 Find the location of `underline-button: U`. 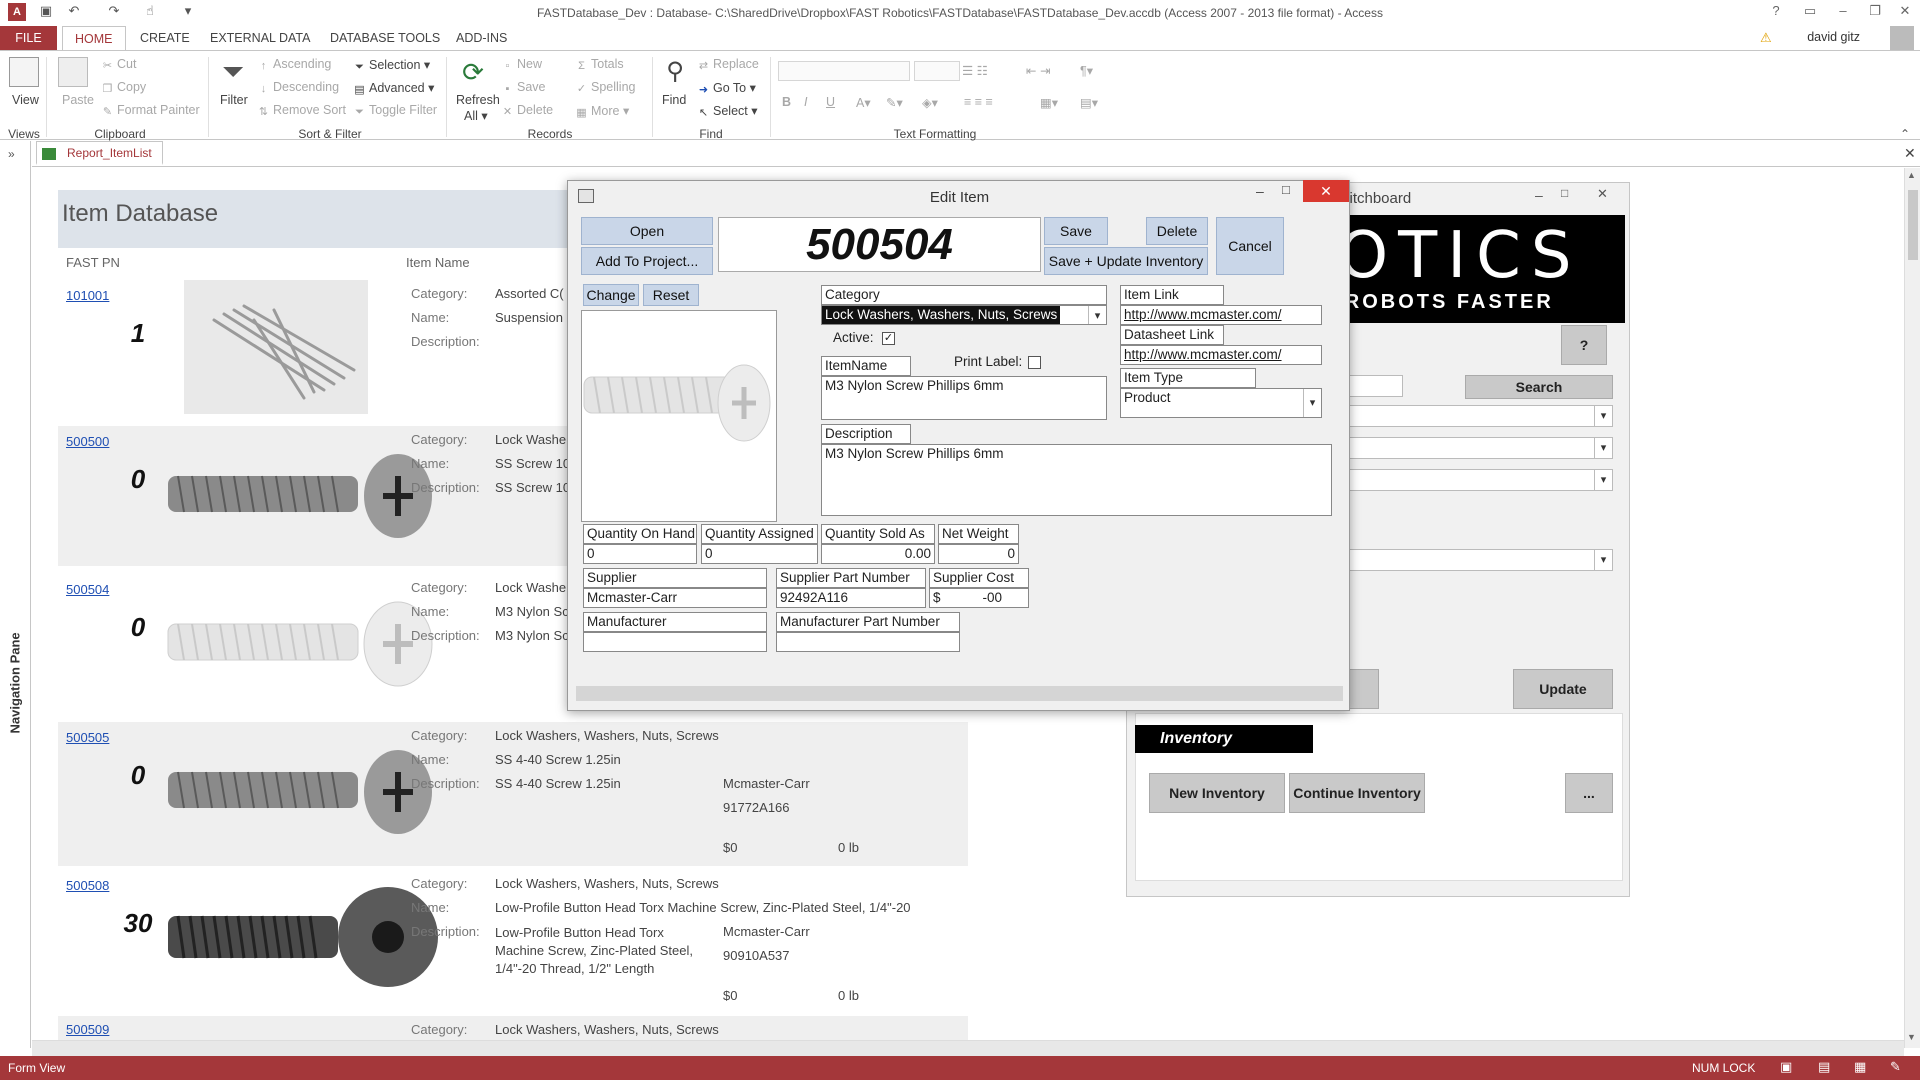

underline-button: U is located at coordinates (830, 102).